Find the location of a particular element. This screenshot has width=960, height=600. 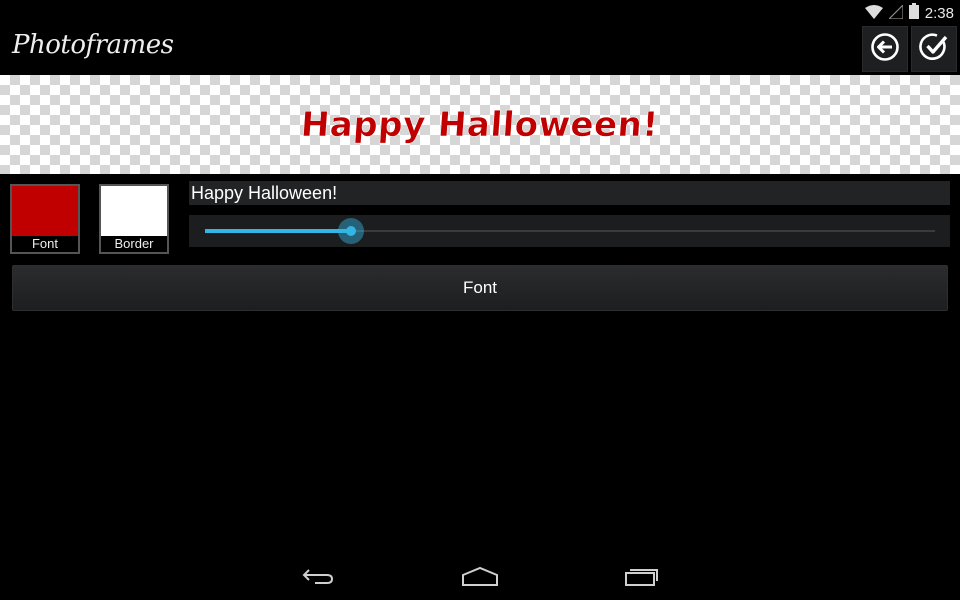

nav-home-button is located at coordinates (480, 578).